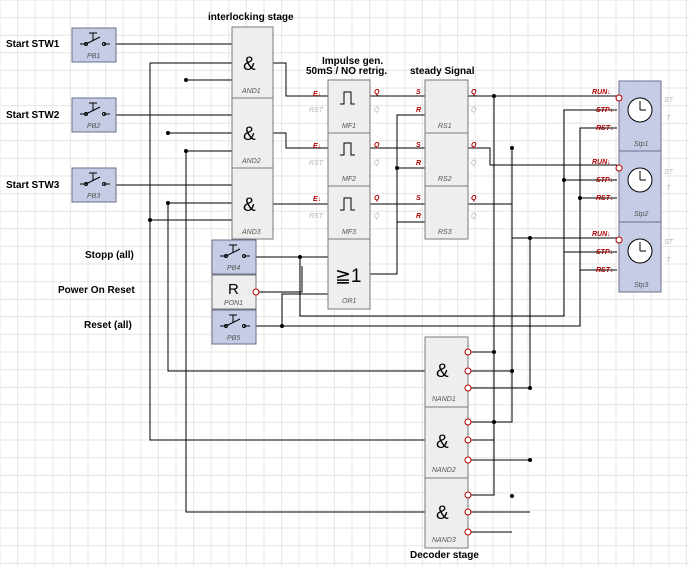 This screenshot has width=689, height=566. I want to click on and2-gate: & AND2, so click(252, 133).